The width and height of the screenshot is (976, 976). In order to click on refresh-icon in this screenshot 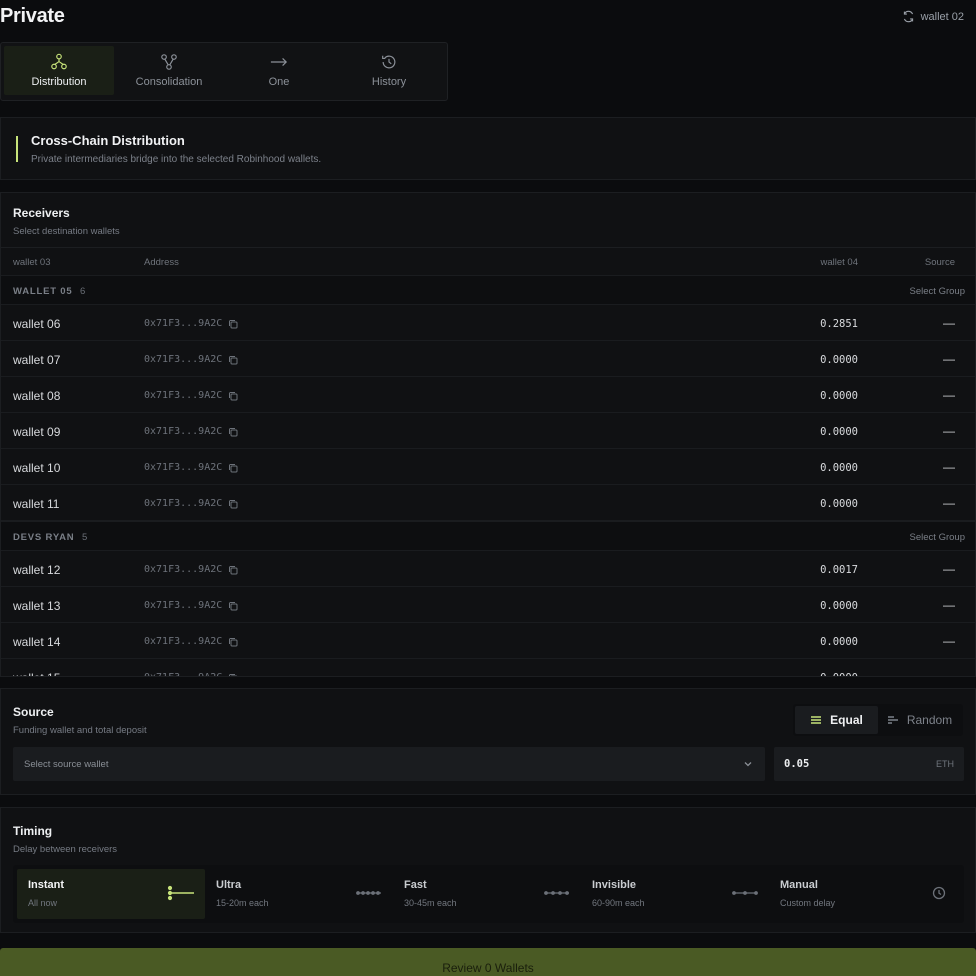, I will do `click(908, 16)`.